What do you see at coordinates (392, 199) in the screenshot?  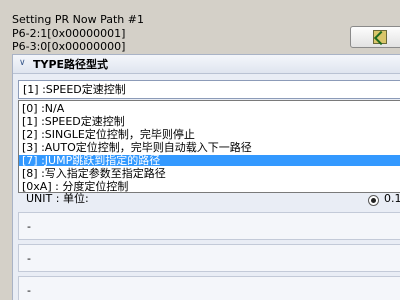 I see `unit-radio-label: 0.1` at bounding box center [392, 199].